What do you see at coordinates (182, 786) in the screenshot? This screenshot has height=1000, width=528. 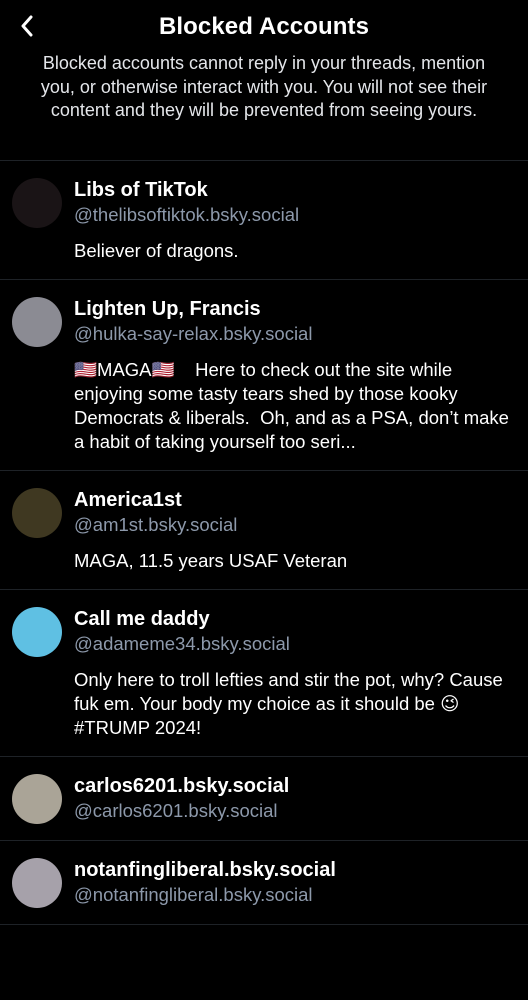 I see `account-display-name: carlos6201.bsky.social` at bounding box center [182, 786].